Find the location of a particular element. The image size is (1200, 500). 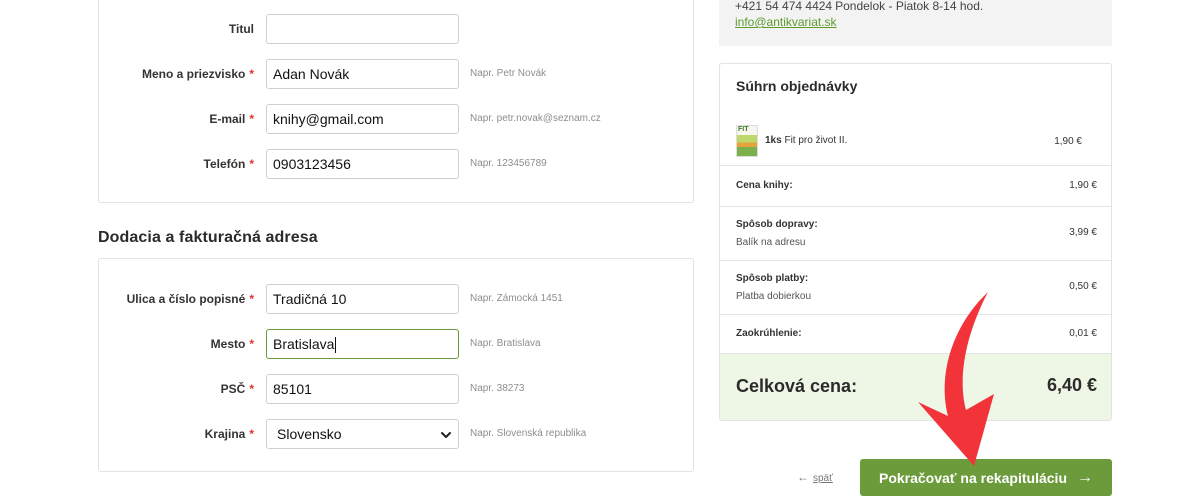

email-input is located at coordinates (362, 119).